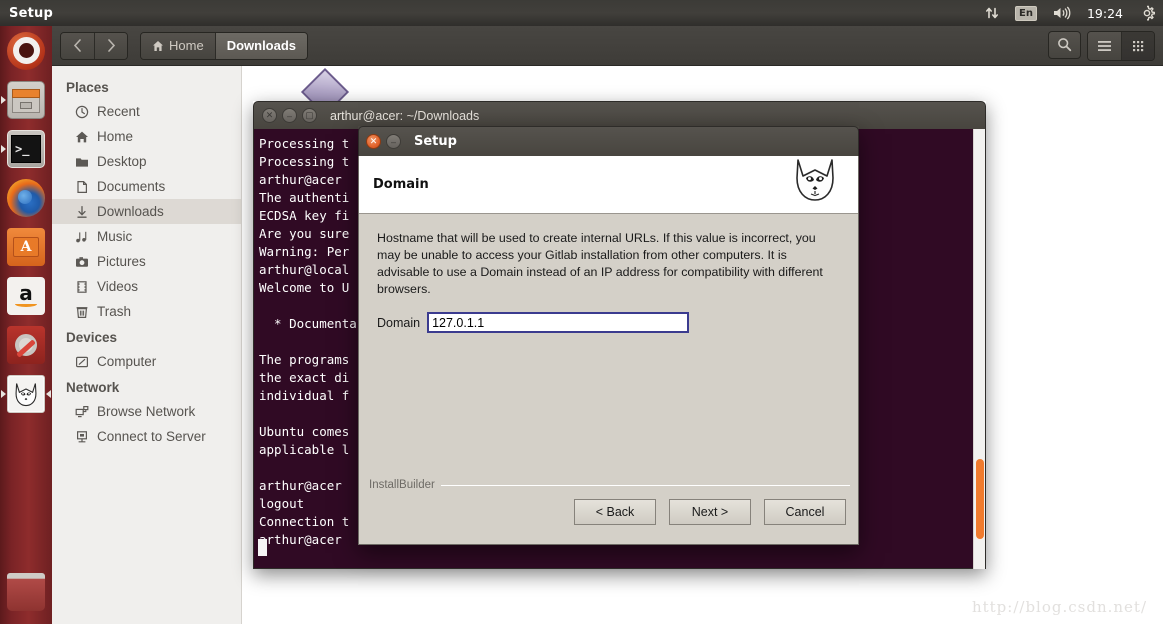 The height and width of the screenshot is (624, 1163). I want to click on terminal-icon: >_, so click(26, 148).